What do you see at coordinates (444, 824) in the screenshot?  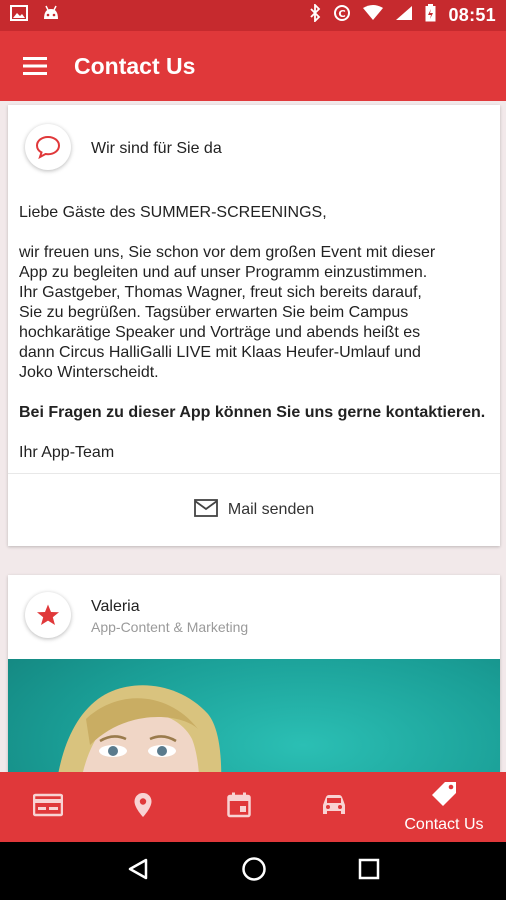 I see `nav-contact-us-label: Contact Us` at bounding box center [444, 824].